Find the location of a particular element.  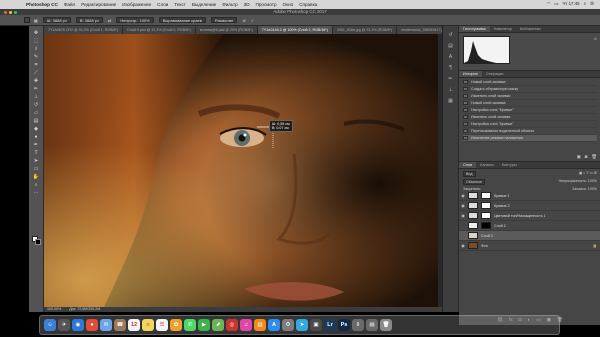

history-item: Настройка слоя "Кривые" is located at coordinates (530, 124).